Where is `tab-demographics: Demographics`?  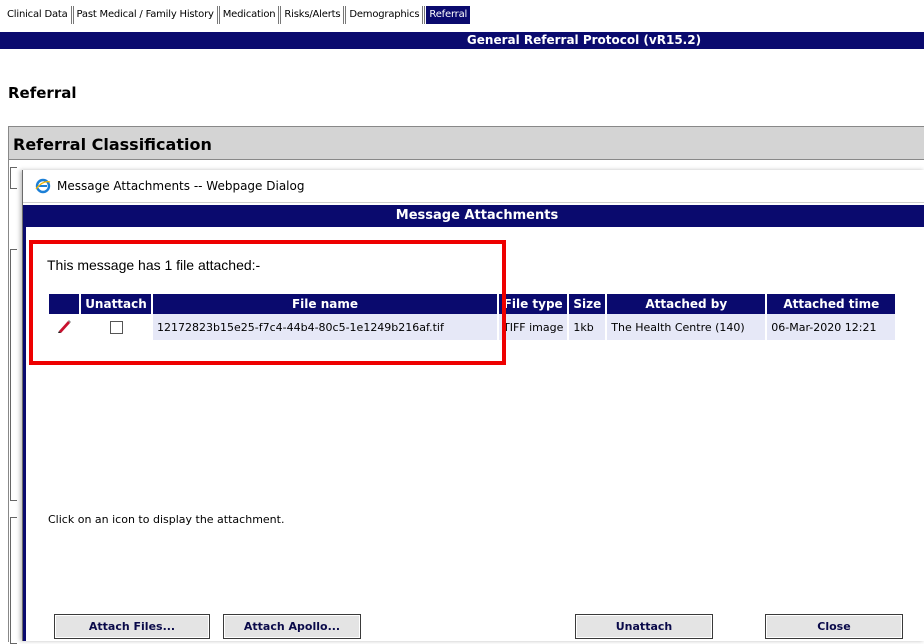 tab-demographics: Demographics is located at coordinates (386, 15).